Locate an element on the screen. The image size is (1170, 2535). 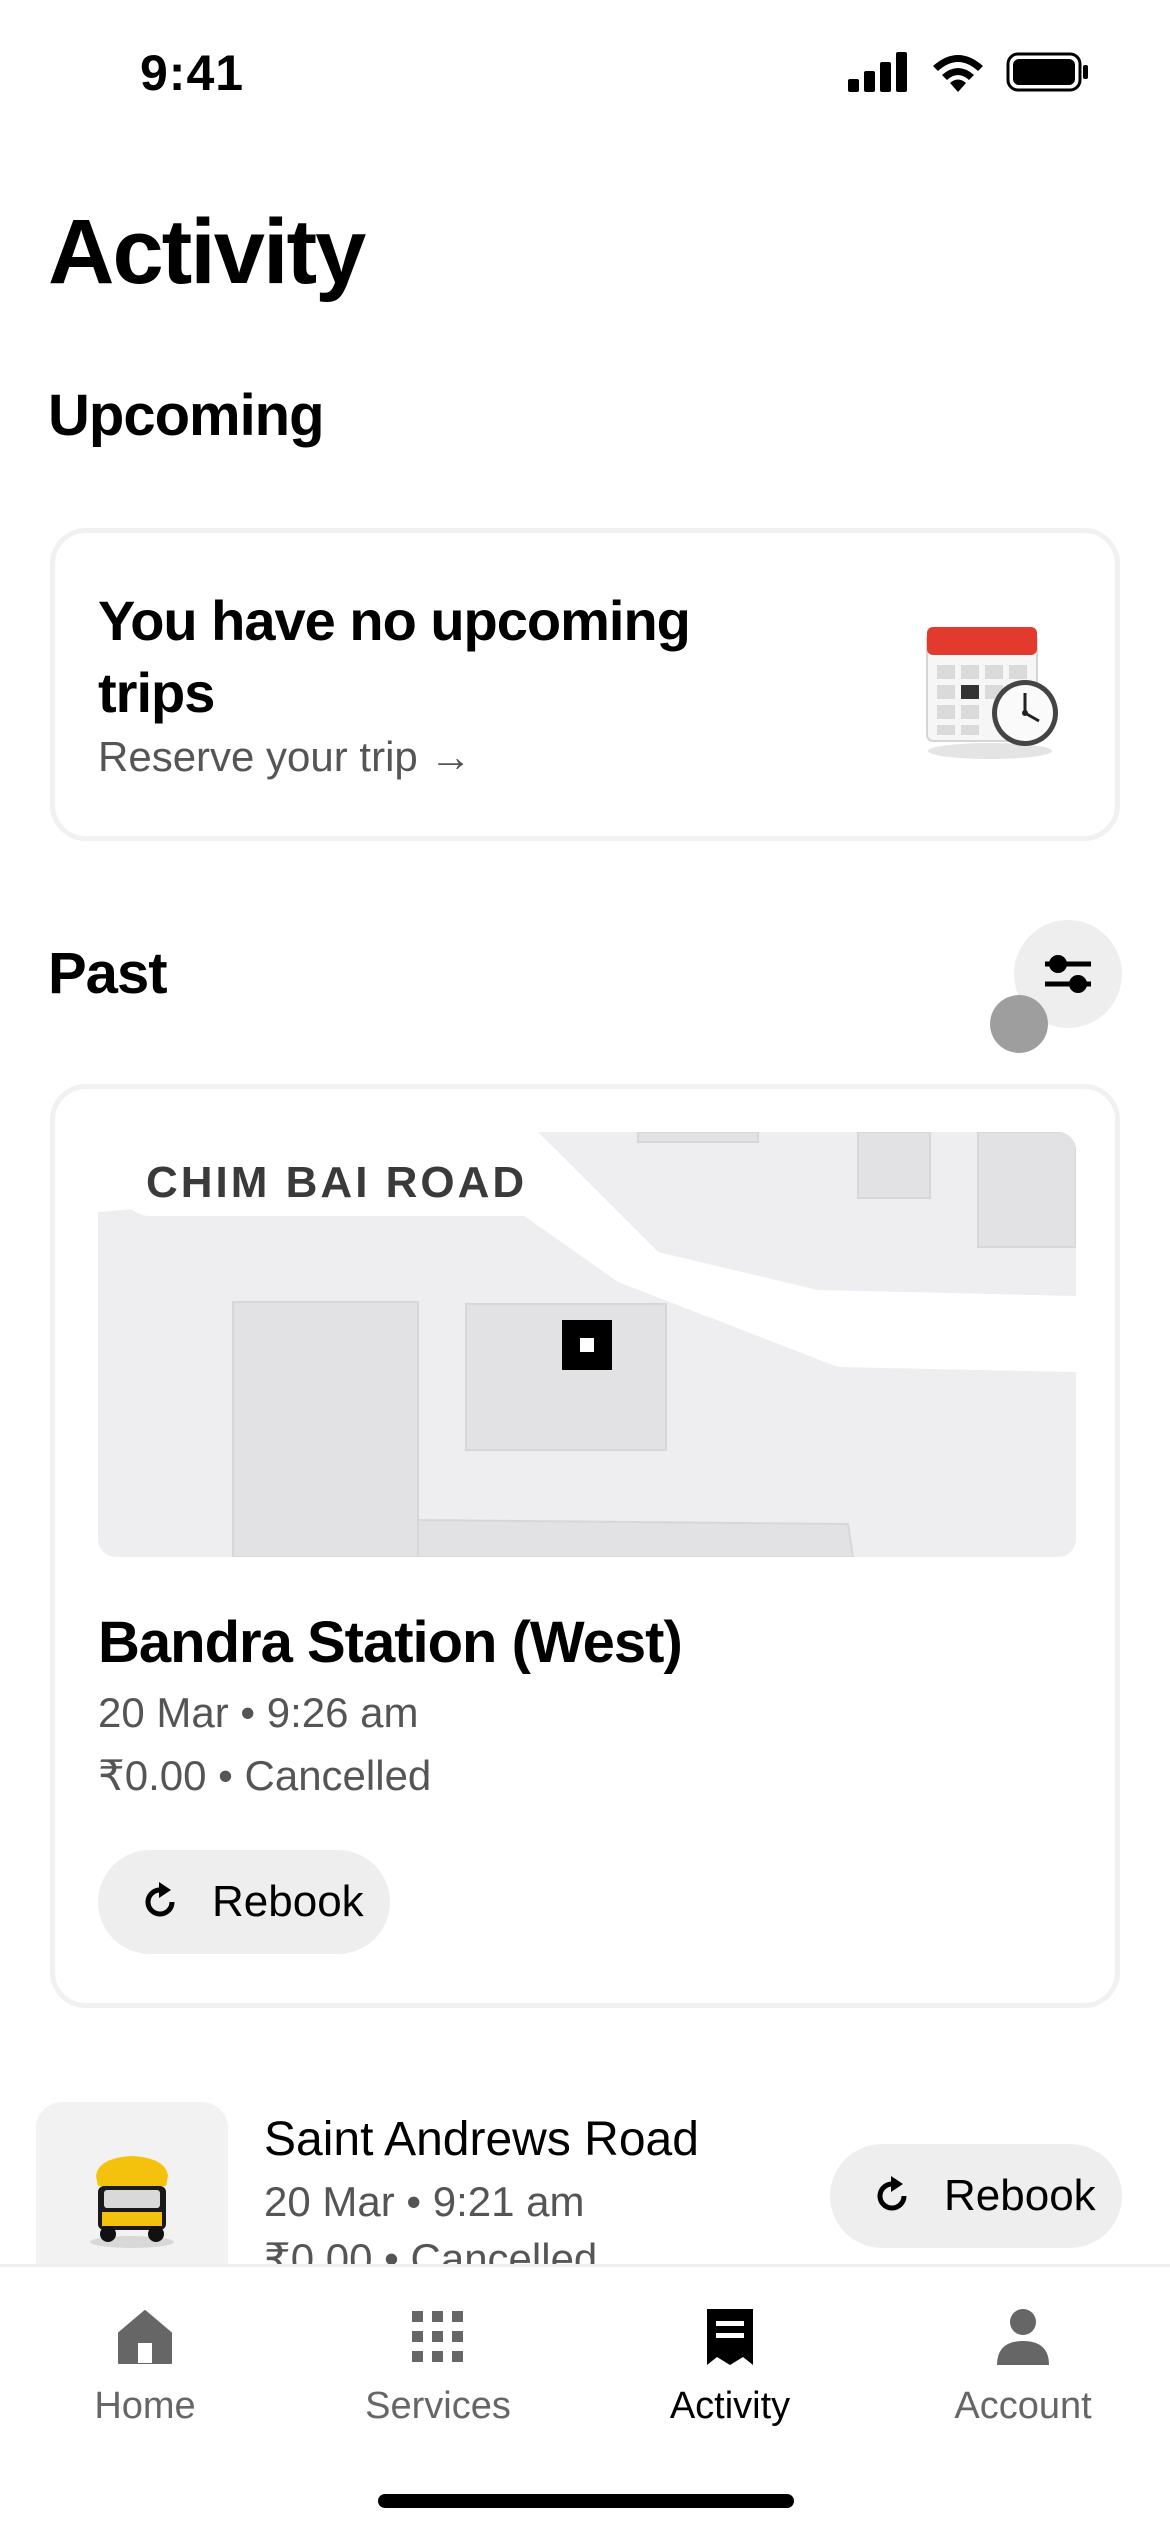
person-icon is located at coordinates (1023, 2337).